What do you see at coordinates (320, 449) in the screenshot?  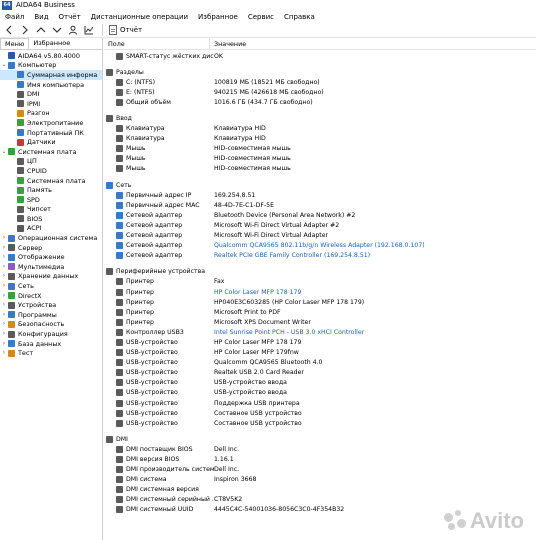 I see `table-row: DMI поставщик BIOS Dell Inc.` at bounding box center [320, 449].